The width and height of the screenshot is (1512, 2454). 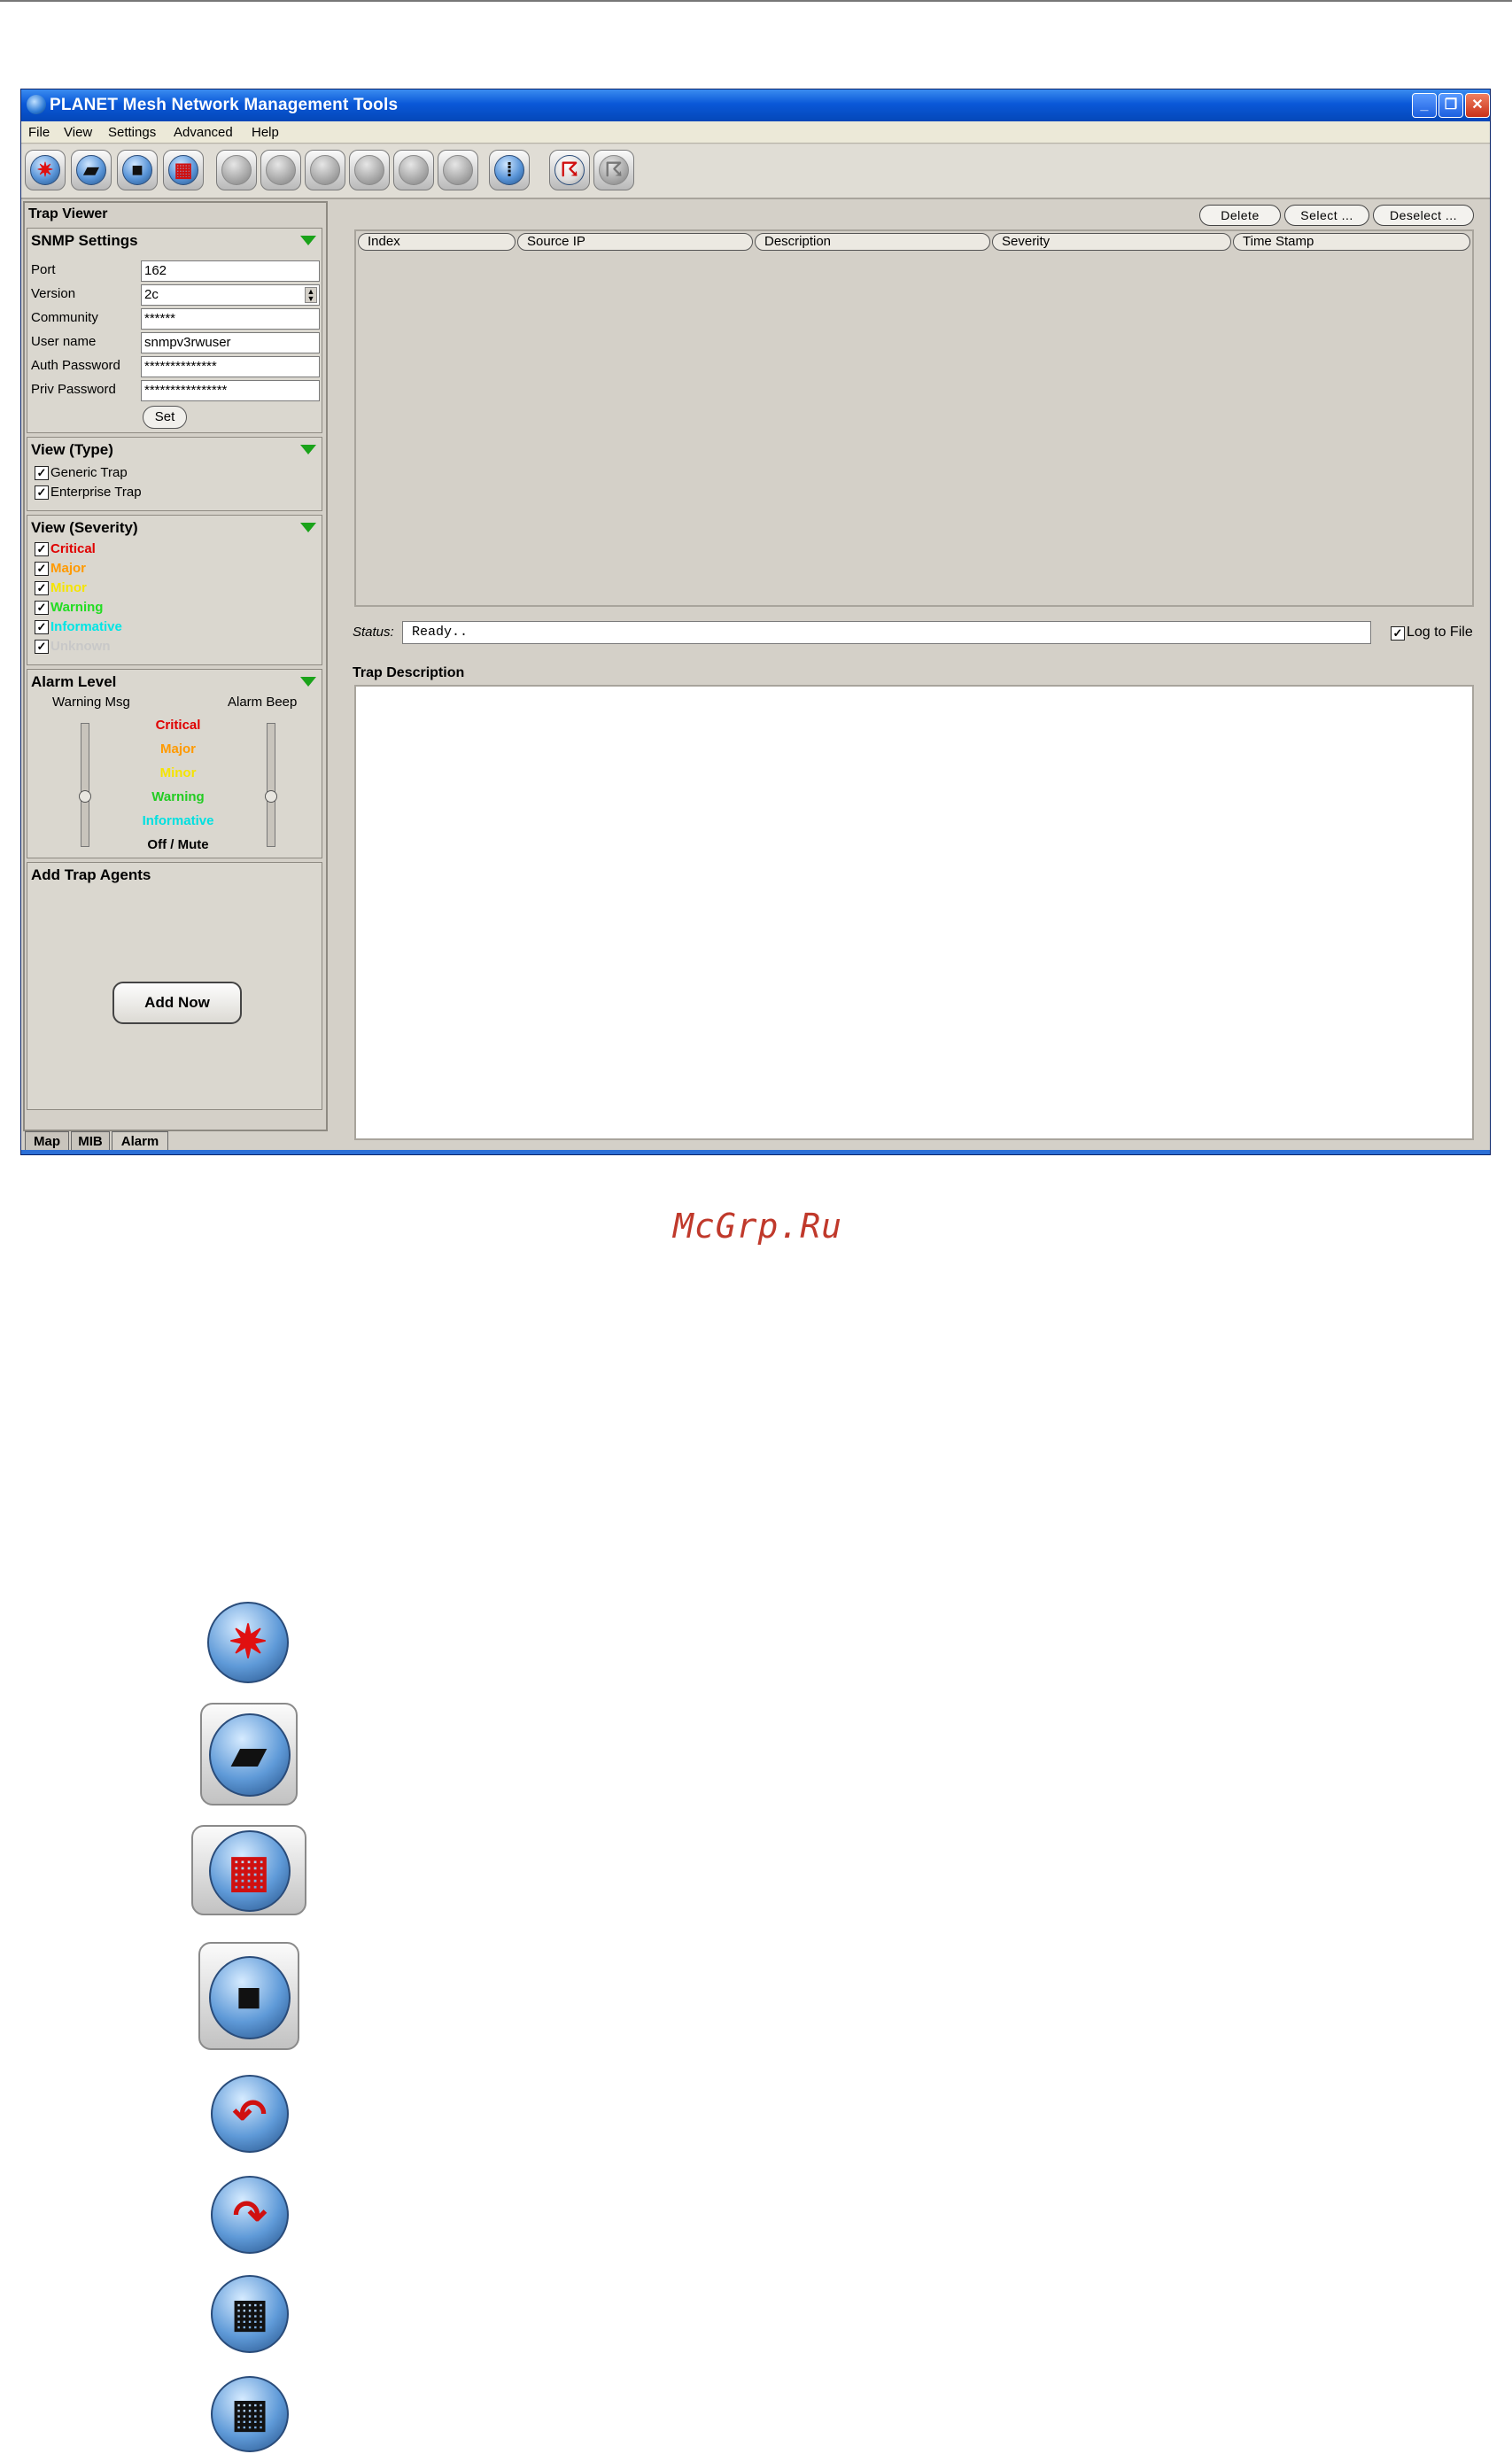 I want to click on close-button: ✕, so click(x=1477, y=105).